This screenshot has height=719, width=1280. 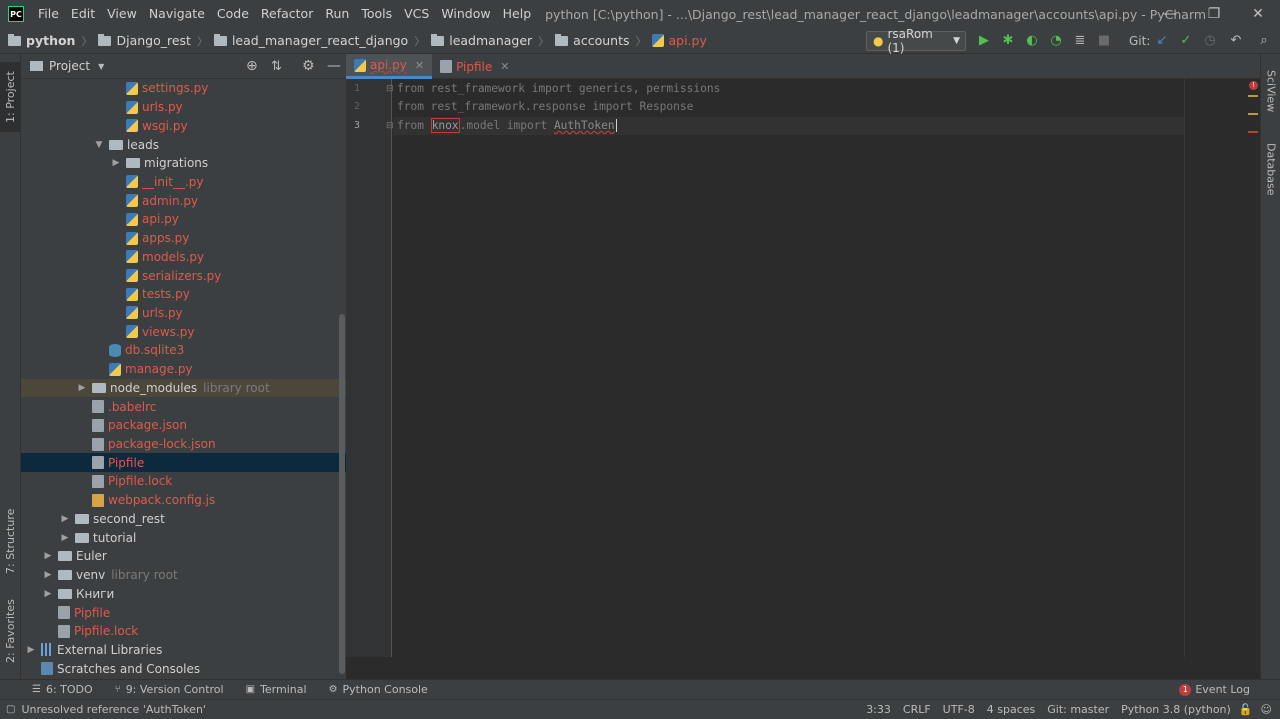 What do you see at coordinates (1214, 14) in the screenshot?
I see `restore-button: ❐` at bounding box center [1214, 14].